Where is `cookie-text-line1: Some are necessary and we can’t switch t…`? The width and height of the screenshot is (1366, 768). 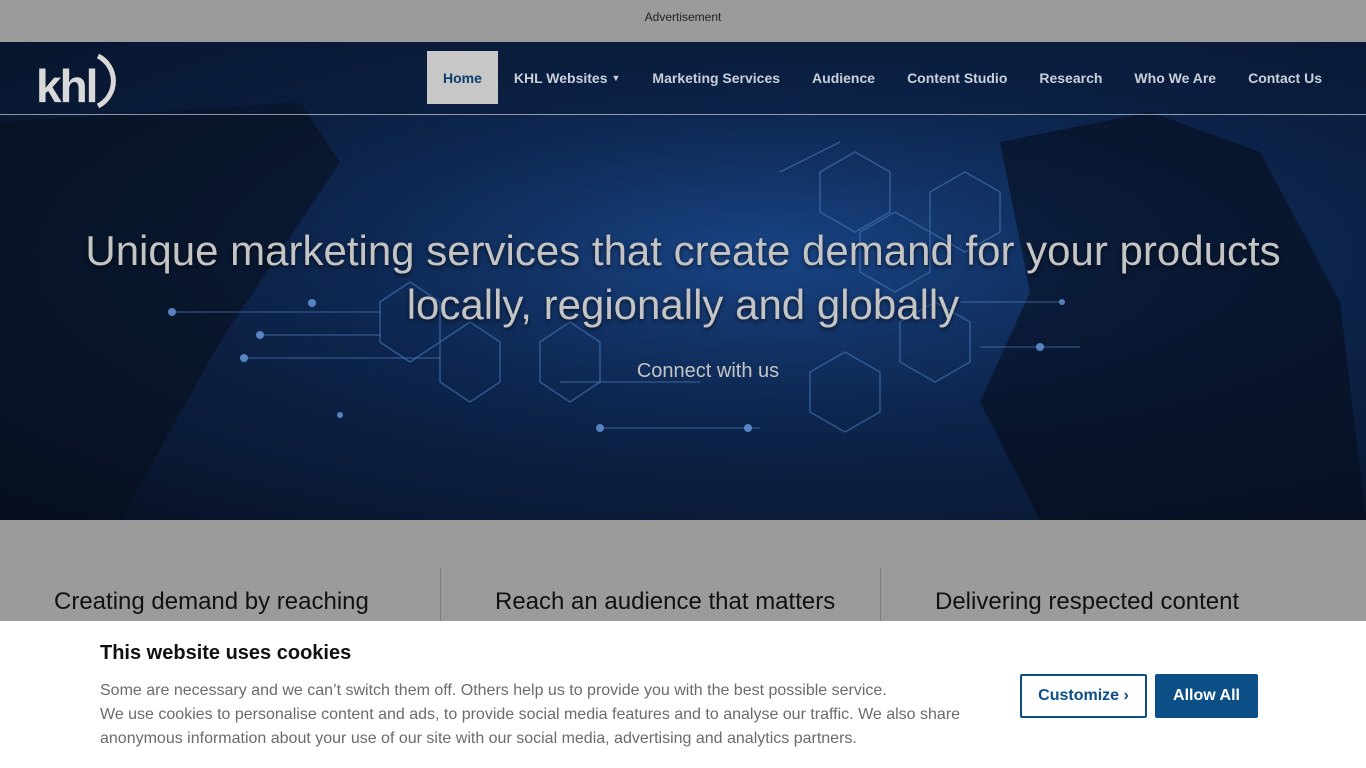 cookie-text-line1: Some are necessary and we can’t switch t… is located at coordinates (493, 690).